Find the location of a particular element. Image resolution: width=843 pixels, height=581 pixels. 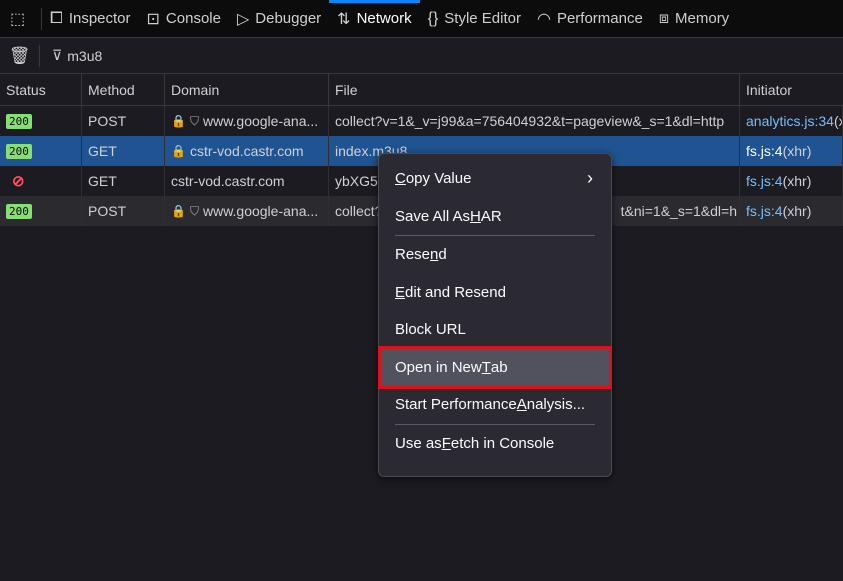

initiator-type: (x is located at coordinates (837, 121).